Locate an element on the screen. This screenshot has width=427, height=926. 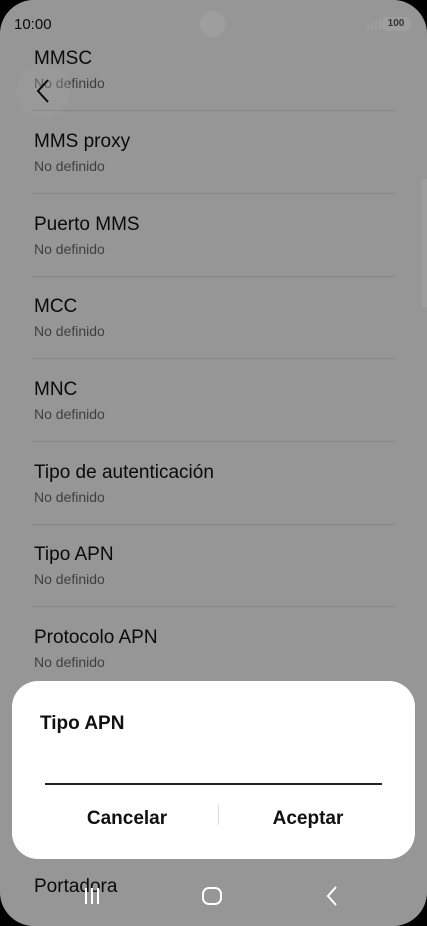
cancel-button: Cancelar is located at coordinates (127, 819).